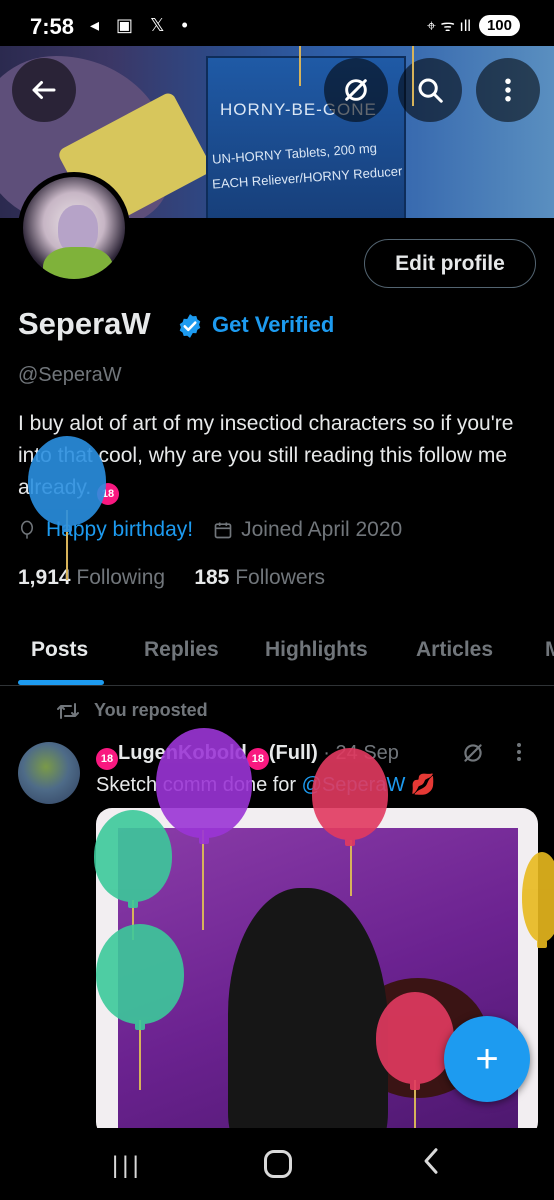  Describe the element at coordinates (499, 25) in the screenshot. I see `battery-icon: 100` at that location.